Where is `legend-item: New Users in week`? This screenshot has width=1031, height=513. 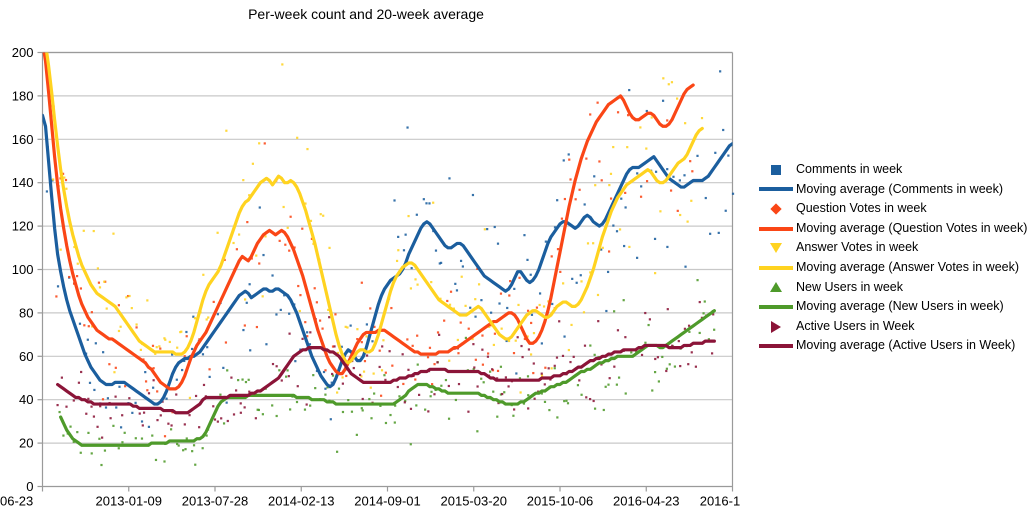 legend-item: New Users in week is located at coordinates (893, 288).